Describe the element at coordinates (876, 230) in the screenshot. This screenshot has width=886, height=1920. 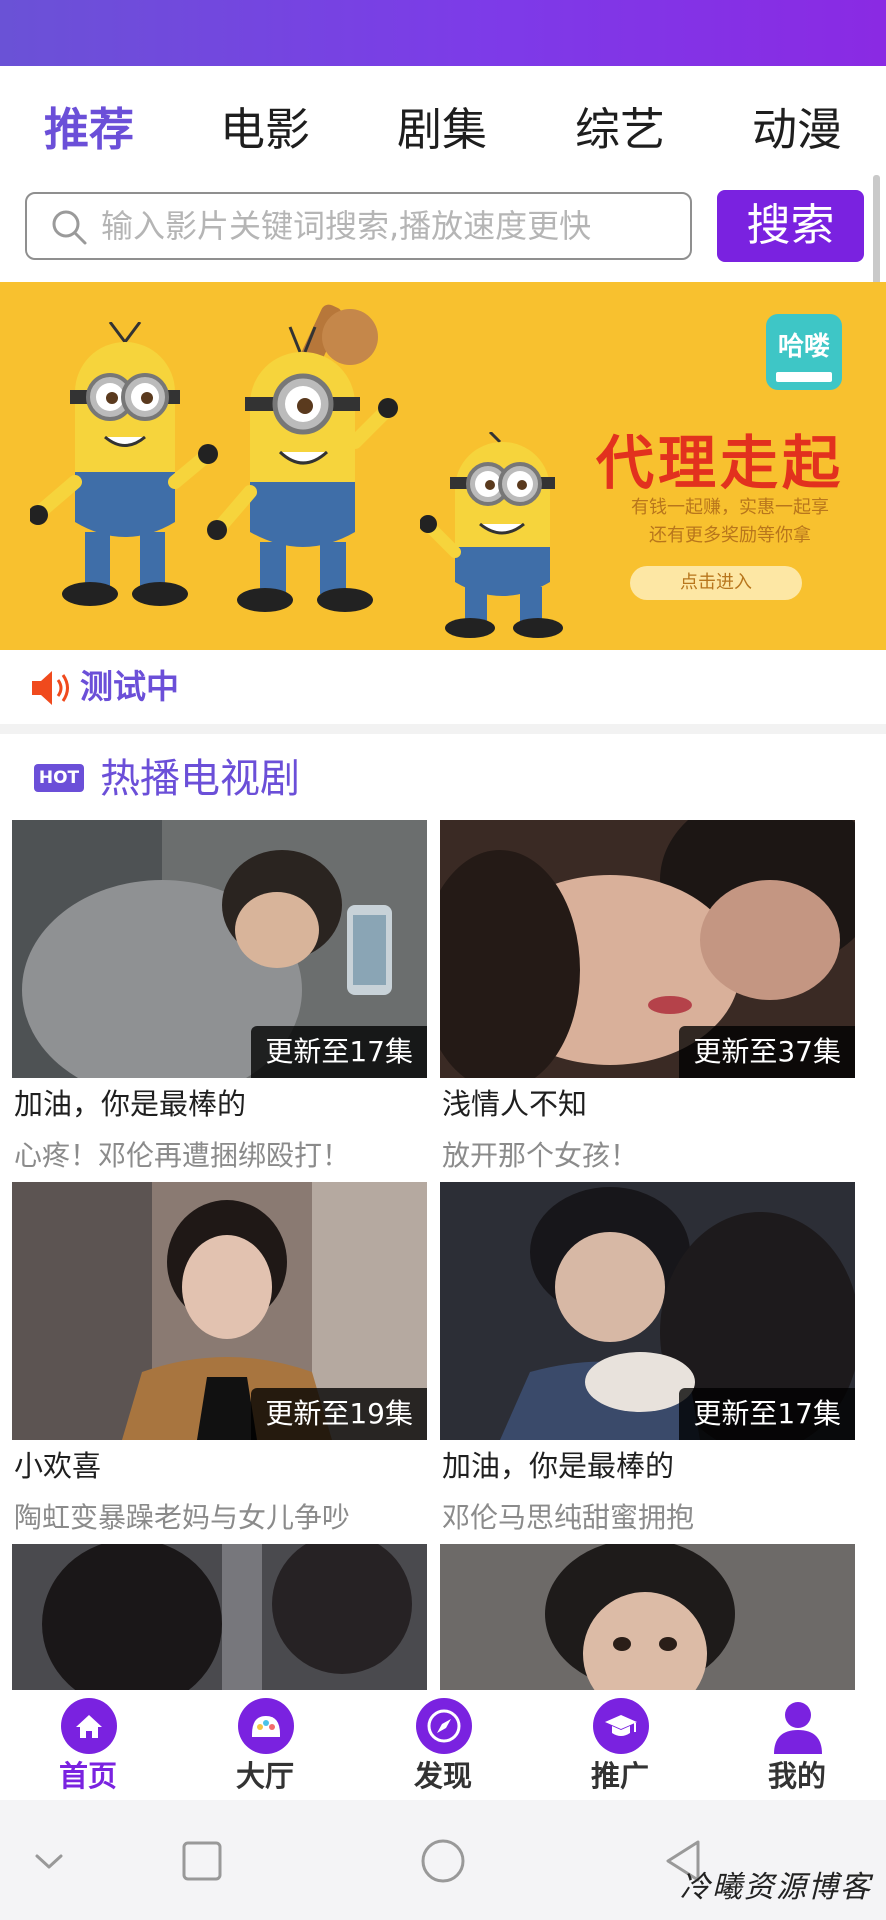
I see `scrollbar` at that location.